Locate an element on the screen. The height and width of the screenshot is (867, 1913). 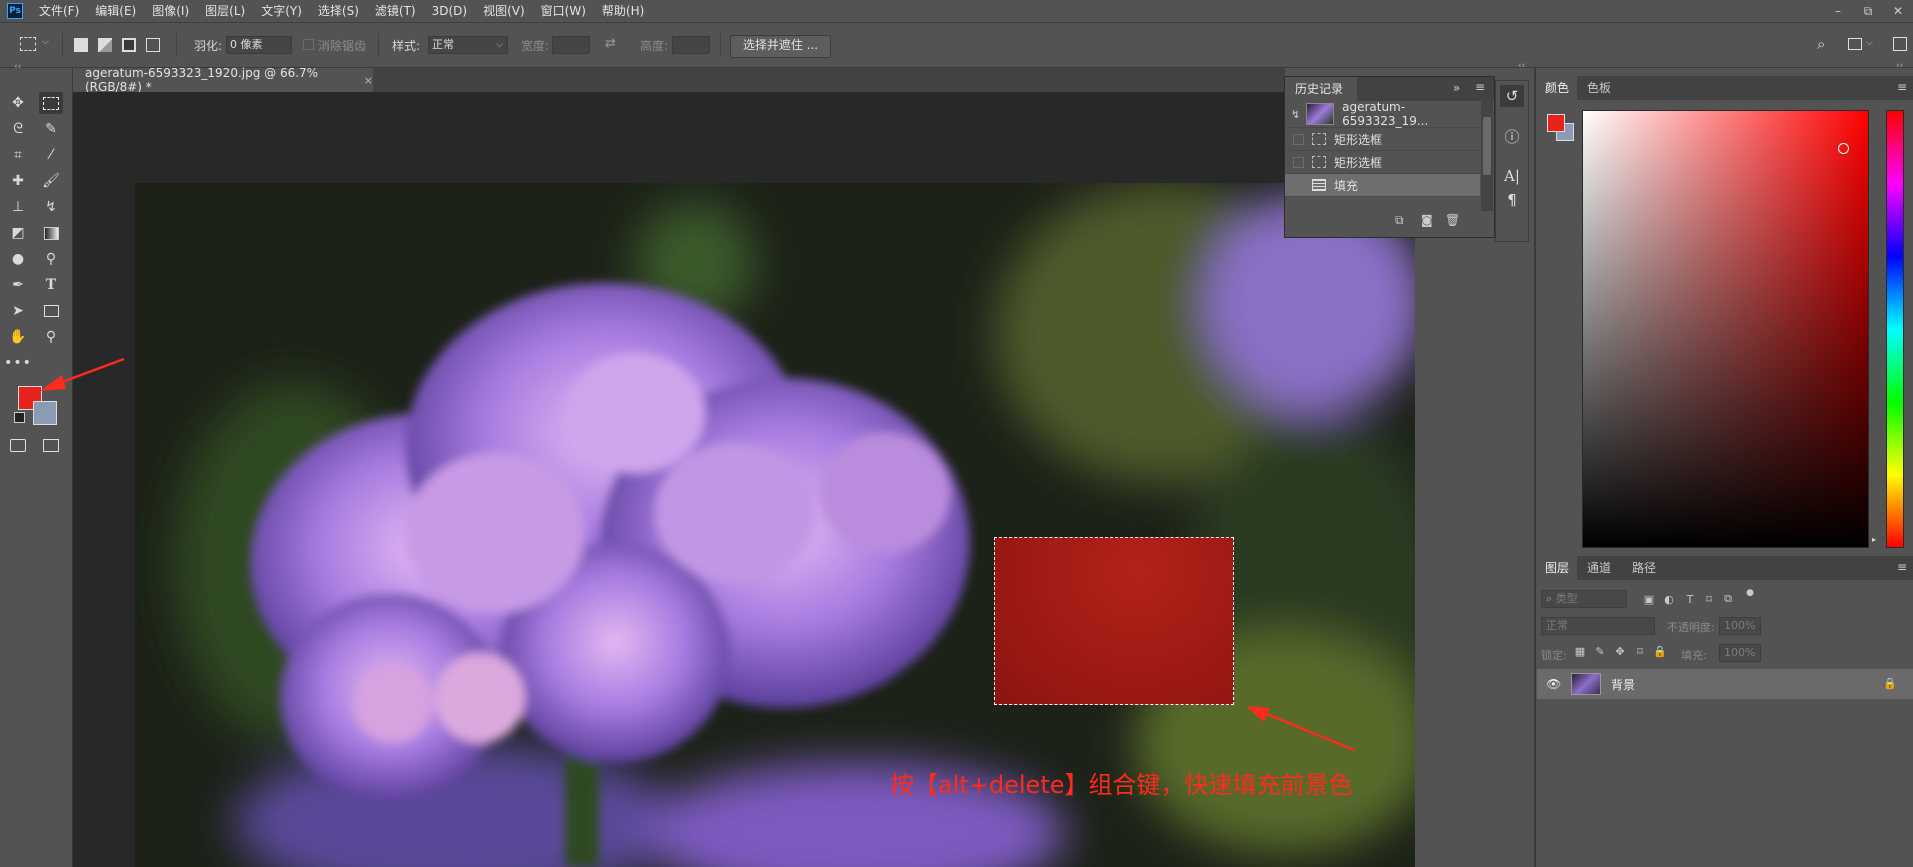
zoom-tool-icon: ⚲ is located at coordinates (51, 337).